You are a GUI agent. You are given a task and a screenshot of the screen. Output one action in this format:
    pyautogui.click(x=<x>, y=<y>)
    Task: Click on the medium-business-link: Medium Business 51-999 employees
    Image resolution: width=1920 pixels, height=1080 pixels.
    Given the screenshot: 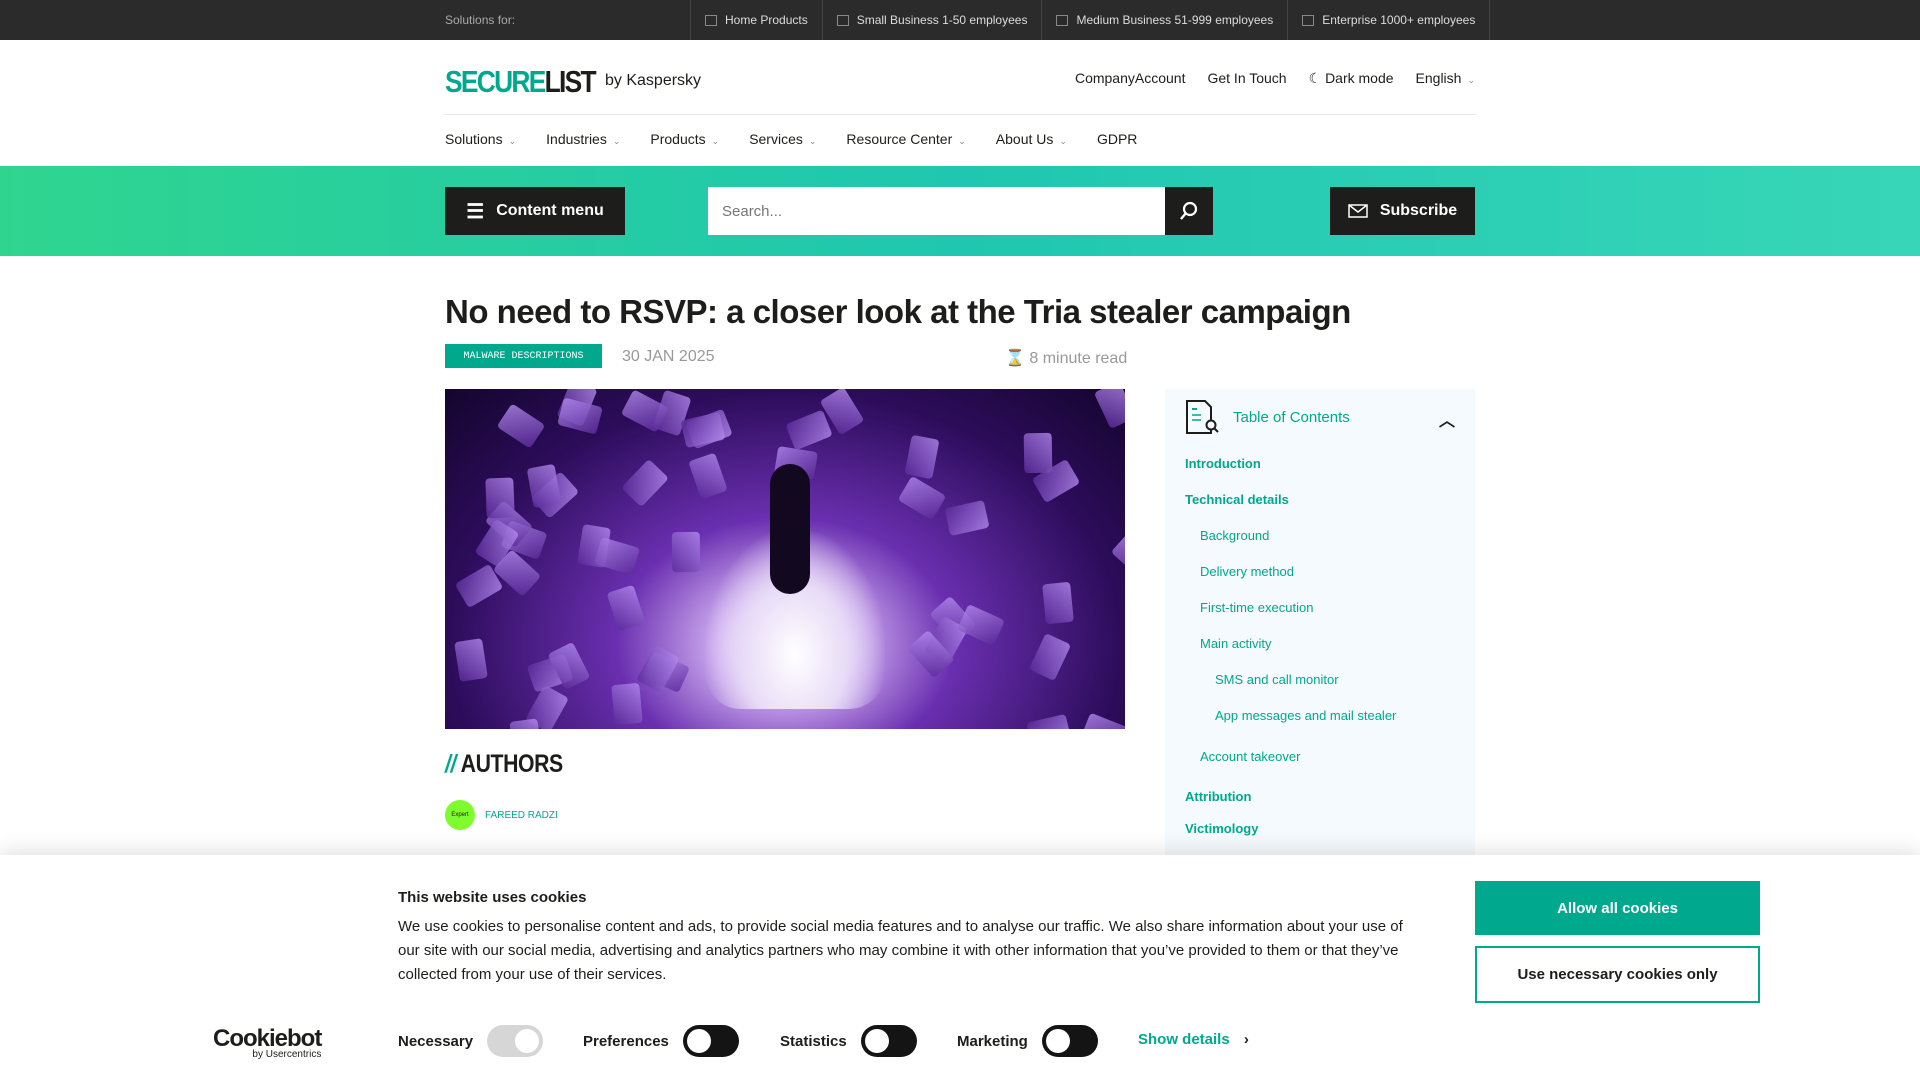 What is the action you would take?
    pyautogui.click(x=1164, y=20)
    